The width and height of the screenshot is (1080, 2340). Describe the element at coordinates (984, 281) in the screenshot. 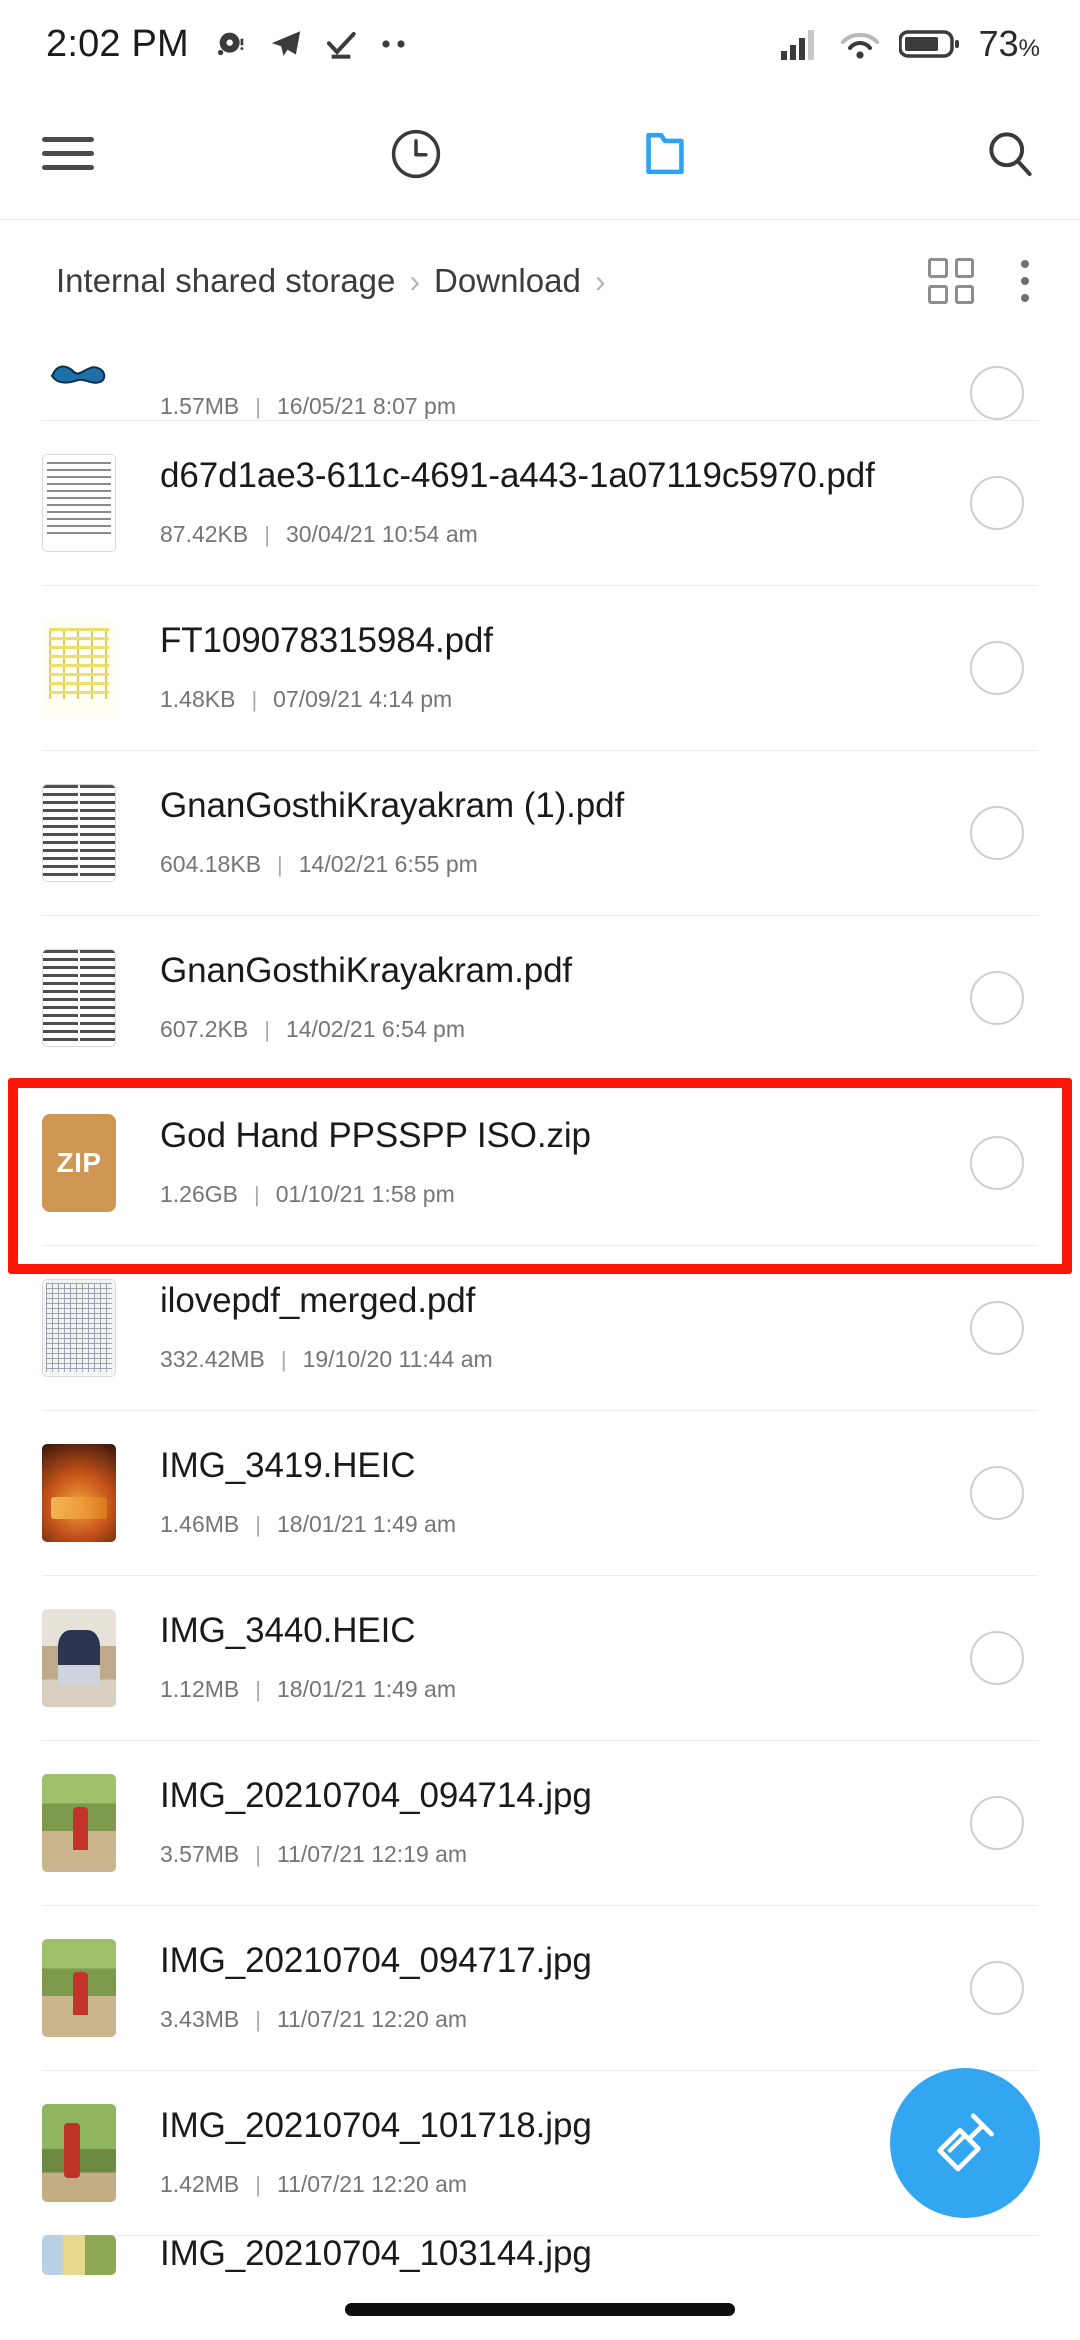

I see `breadcrumb-actions` at that location.